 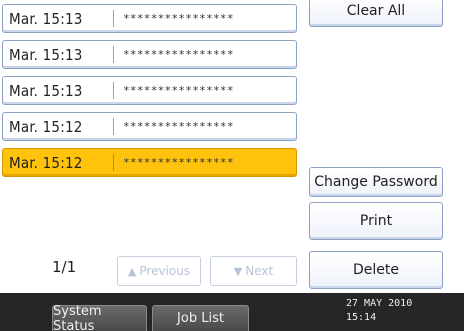 I want to click on print-button: Print, so click(x=376, y=221).